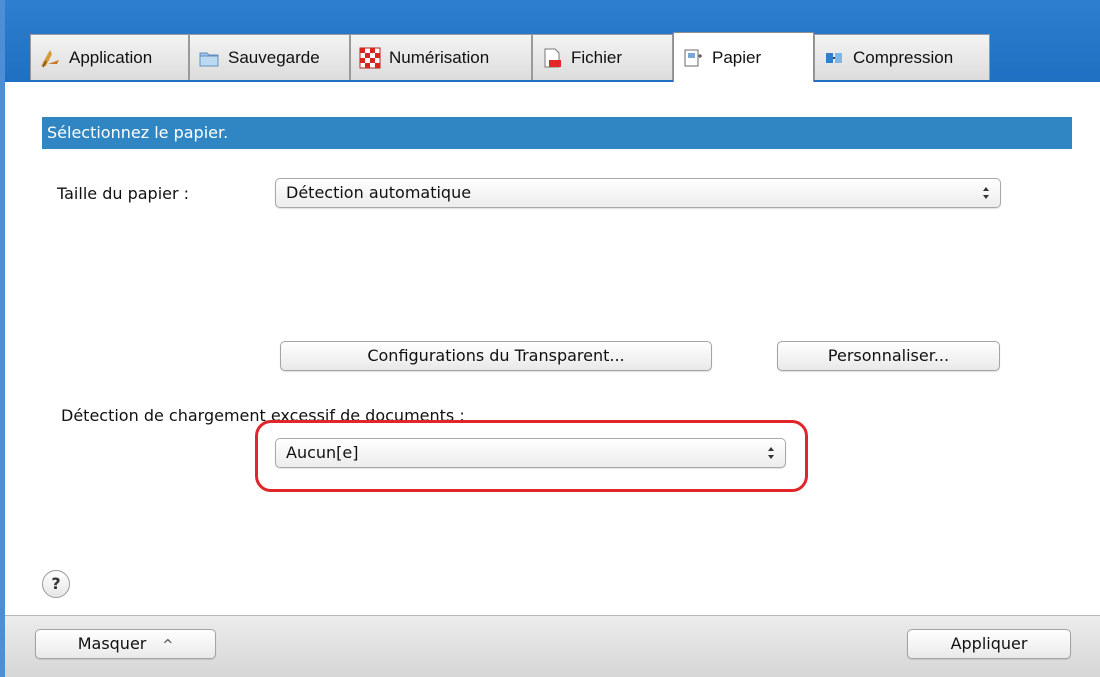 Image resolution: width=1100 pixels, height=677 pixels. What do you see at coordinates (557, 133) in the screenshot?
I see `section-header: Sélectionnez le papier.` at bounding box center [557, 133].